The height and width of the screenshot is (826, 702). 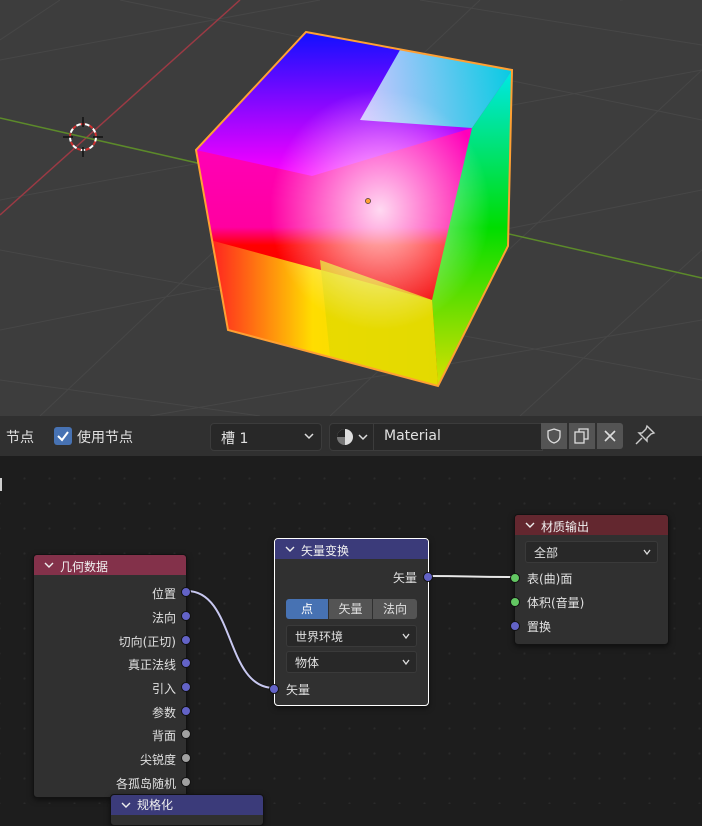 I want to click on pin-icon, so click(x=645, y=434).